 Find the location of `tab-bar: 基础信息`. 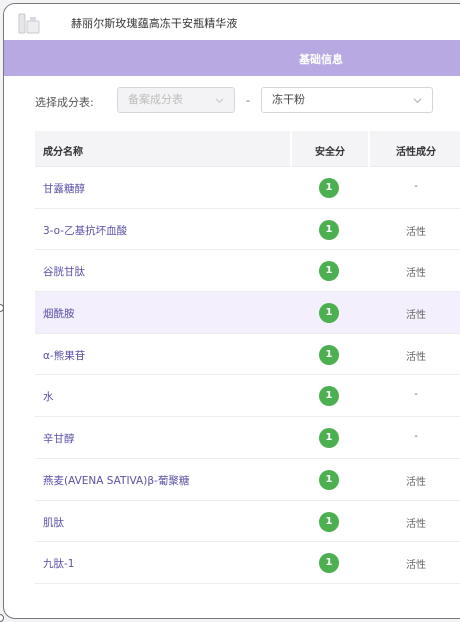

tab-bar: 基础信息 is located at coordinates (232, 58).